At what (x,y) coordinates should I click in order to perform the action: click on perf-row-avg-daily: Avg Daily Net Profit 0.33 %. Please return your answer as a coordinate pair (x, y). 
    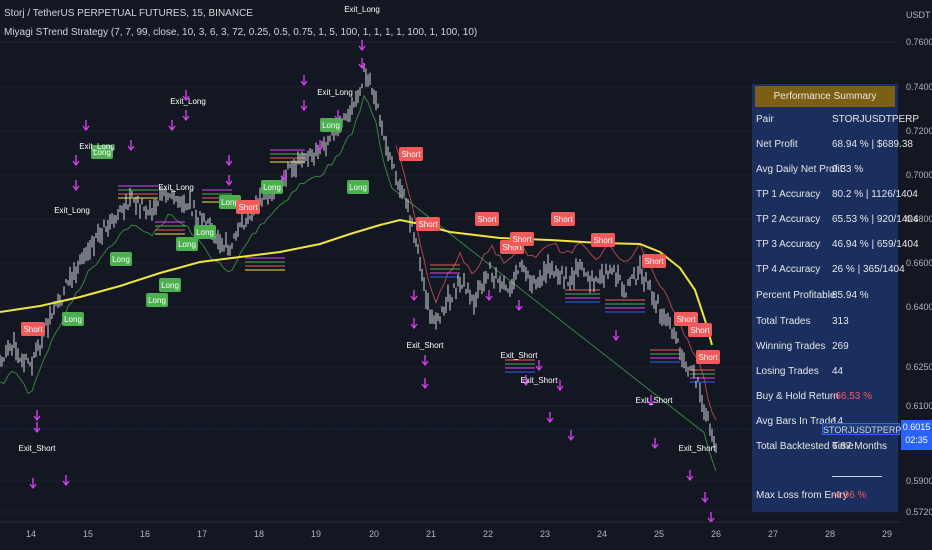
    Looking at the image, I should click on (827, 170).